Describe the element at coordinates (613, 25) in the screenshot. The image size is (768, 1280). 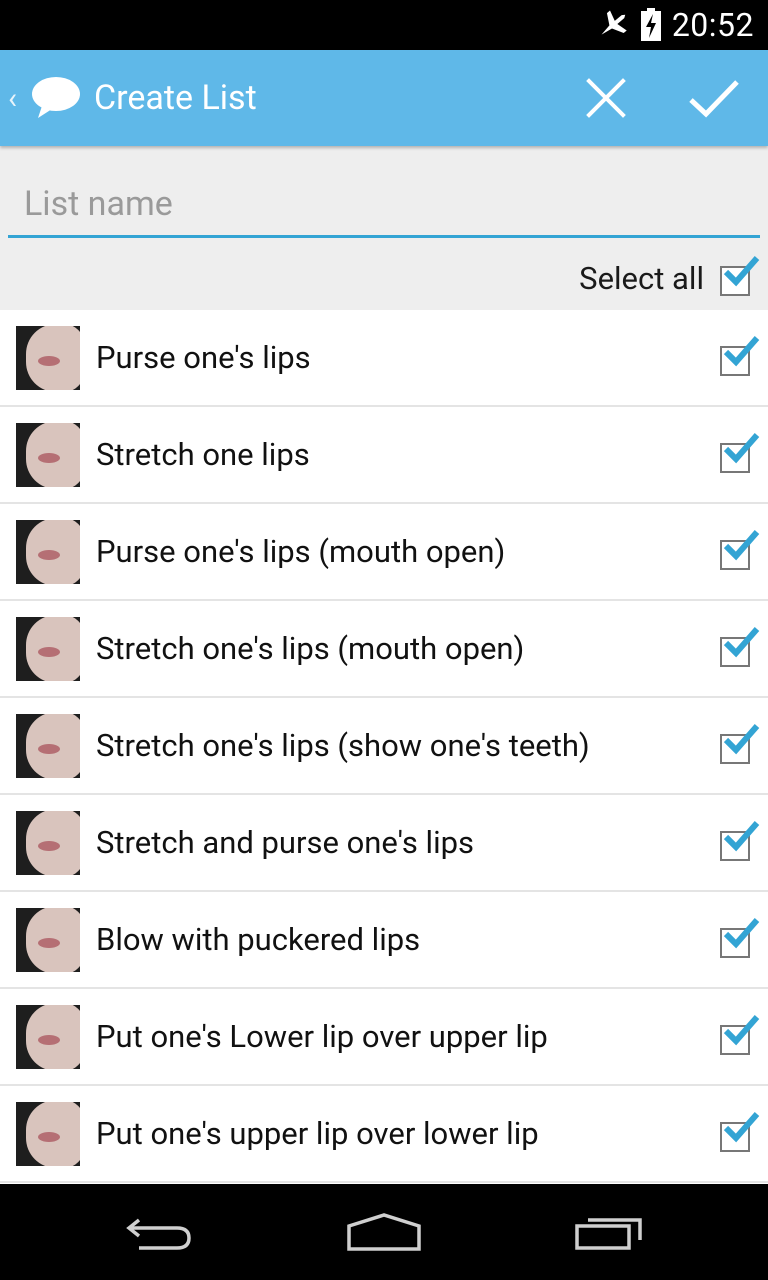
I see `airplane-mode-icon` at that location.